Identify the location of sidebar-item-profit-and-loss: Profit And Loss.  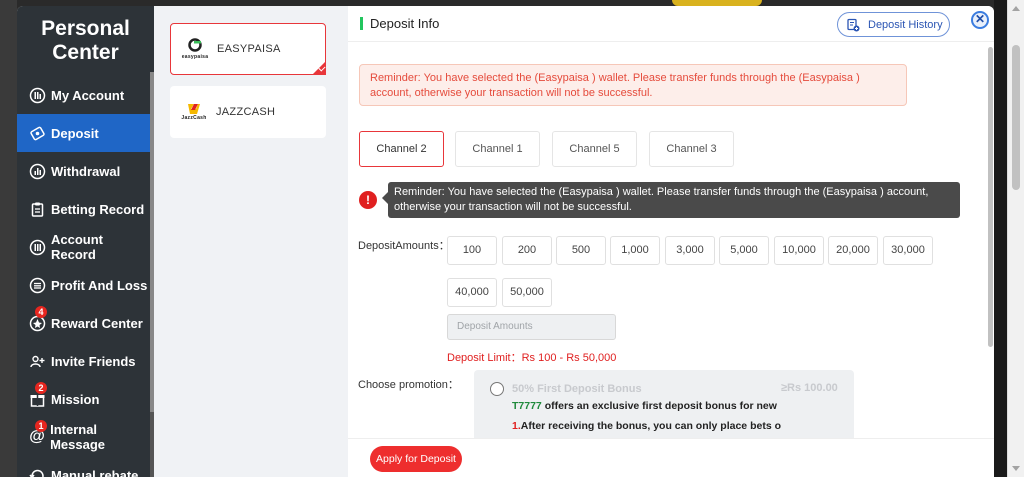
(83, 285).